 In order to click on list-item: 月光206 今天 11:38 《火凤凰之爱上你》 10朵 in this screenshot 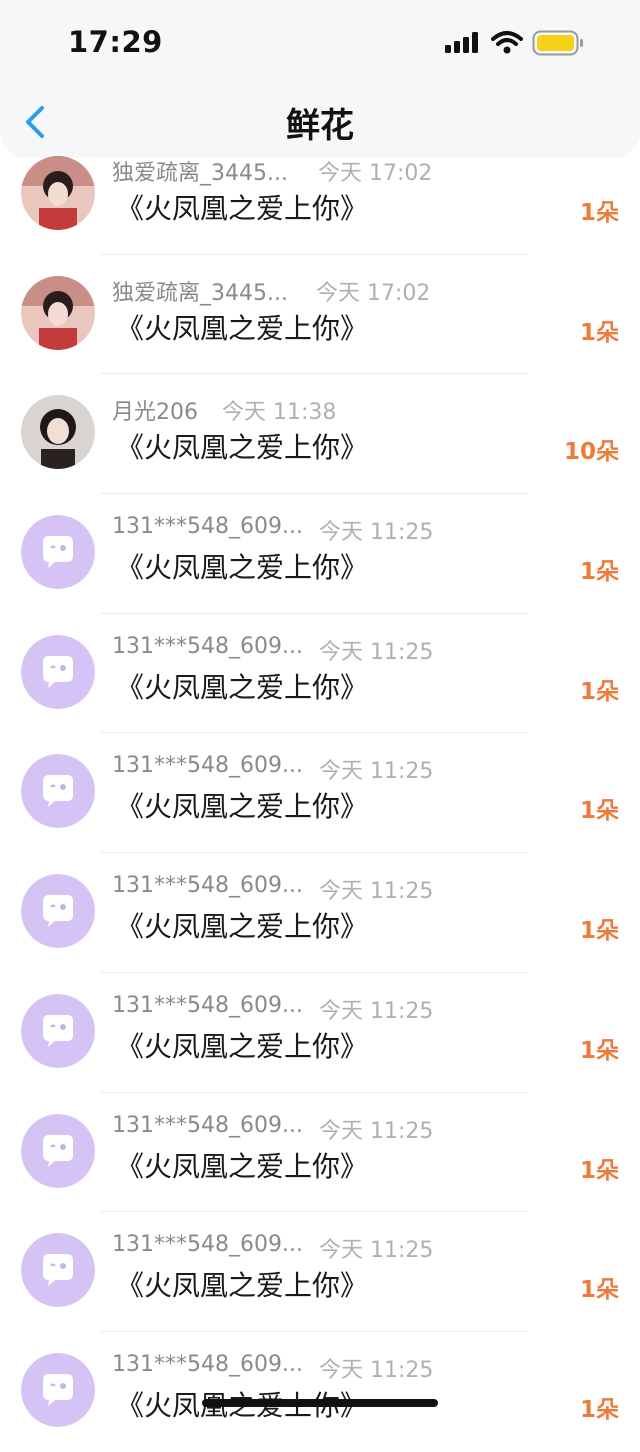, I will do `click(320, 434)`.